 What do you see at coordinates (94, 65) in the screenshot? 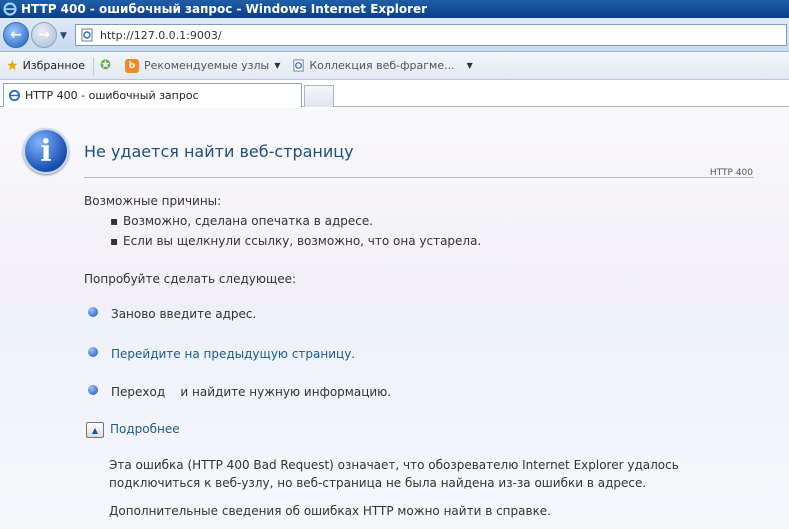
I see `toolbar-separator` at bounding box center [94, 65].